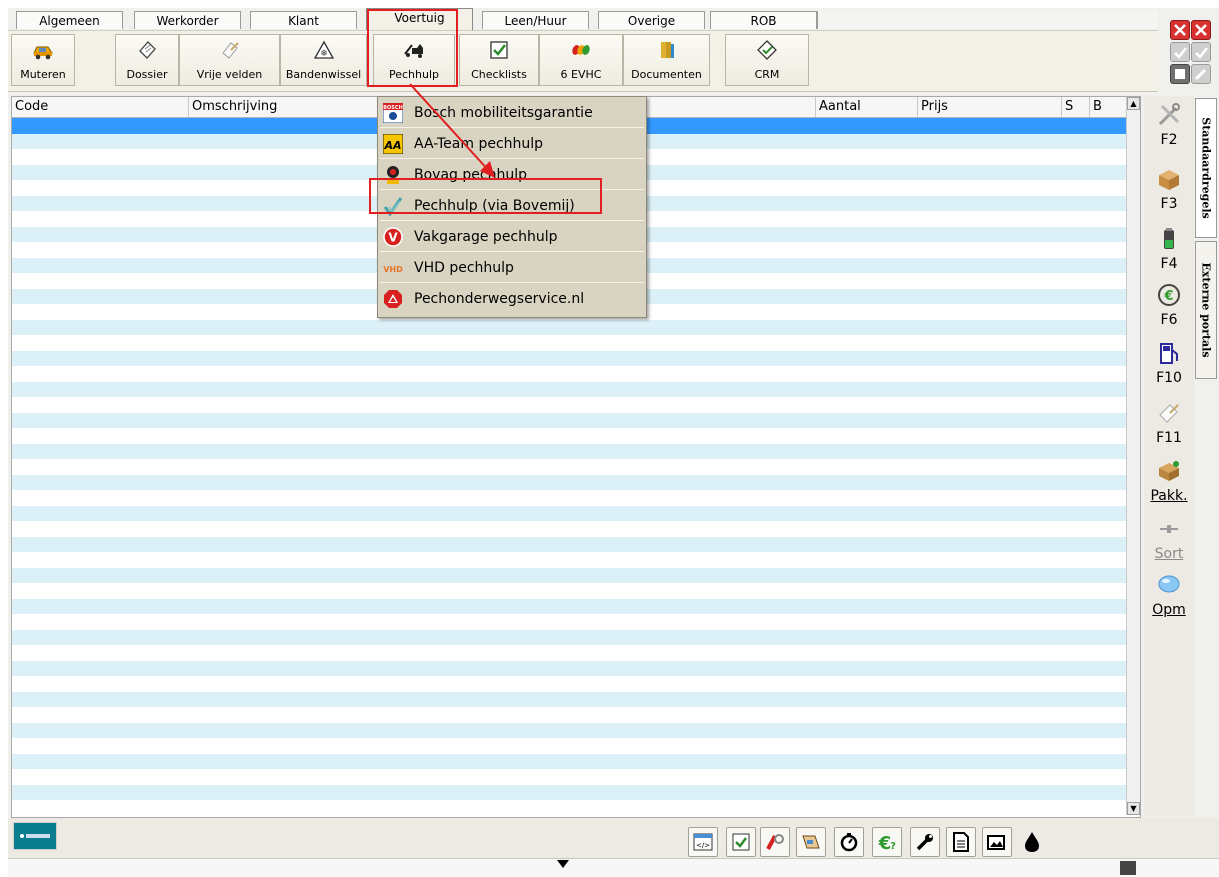 Image resolution: width=1219 pixels, height=877 pixels. I want to click on note-icon, so click(1169, 413).